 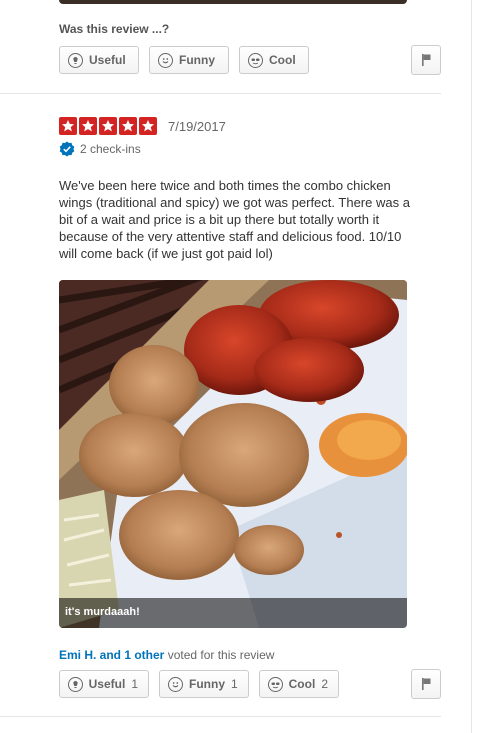 What do you see at coordinates (324, 684) in the screenshot?
I see `cool-count: 2` at bounding box center [324, 684].